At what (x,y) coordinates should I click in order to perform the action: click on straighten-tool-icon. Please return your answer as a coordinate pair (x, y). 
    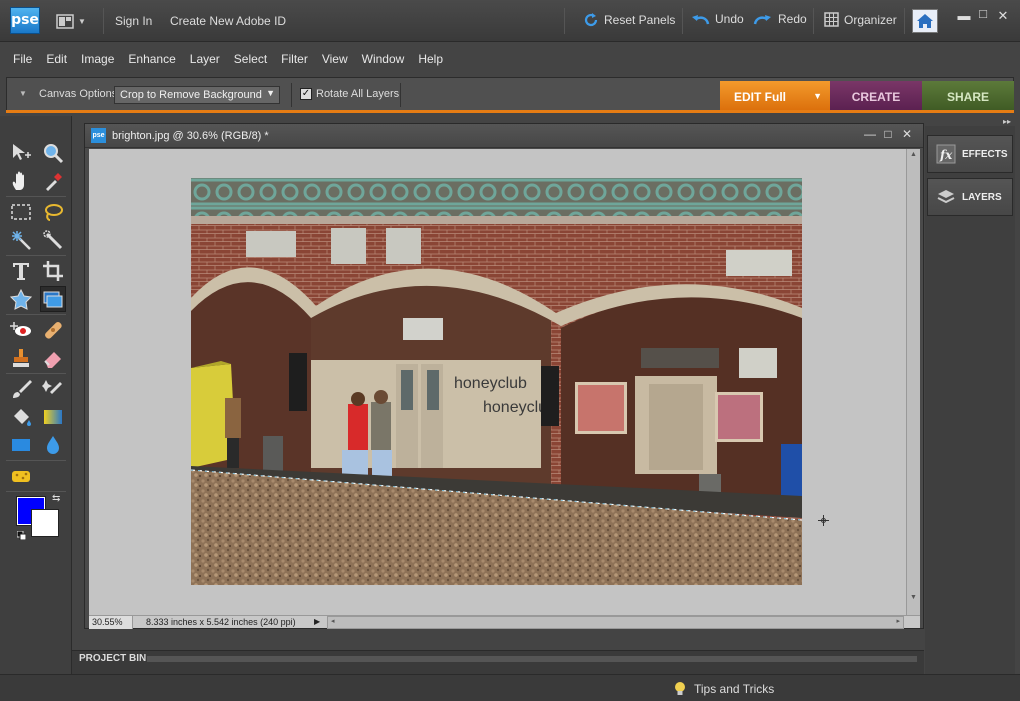
    Looking at the image, I should click on (53, 299).